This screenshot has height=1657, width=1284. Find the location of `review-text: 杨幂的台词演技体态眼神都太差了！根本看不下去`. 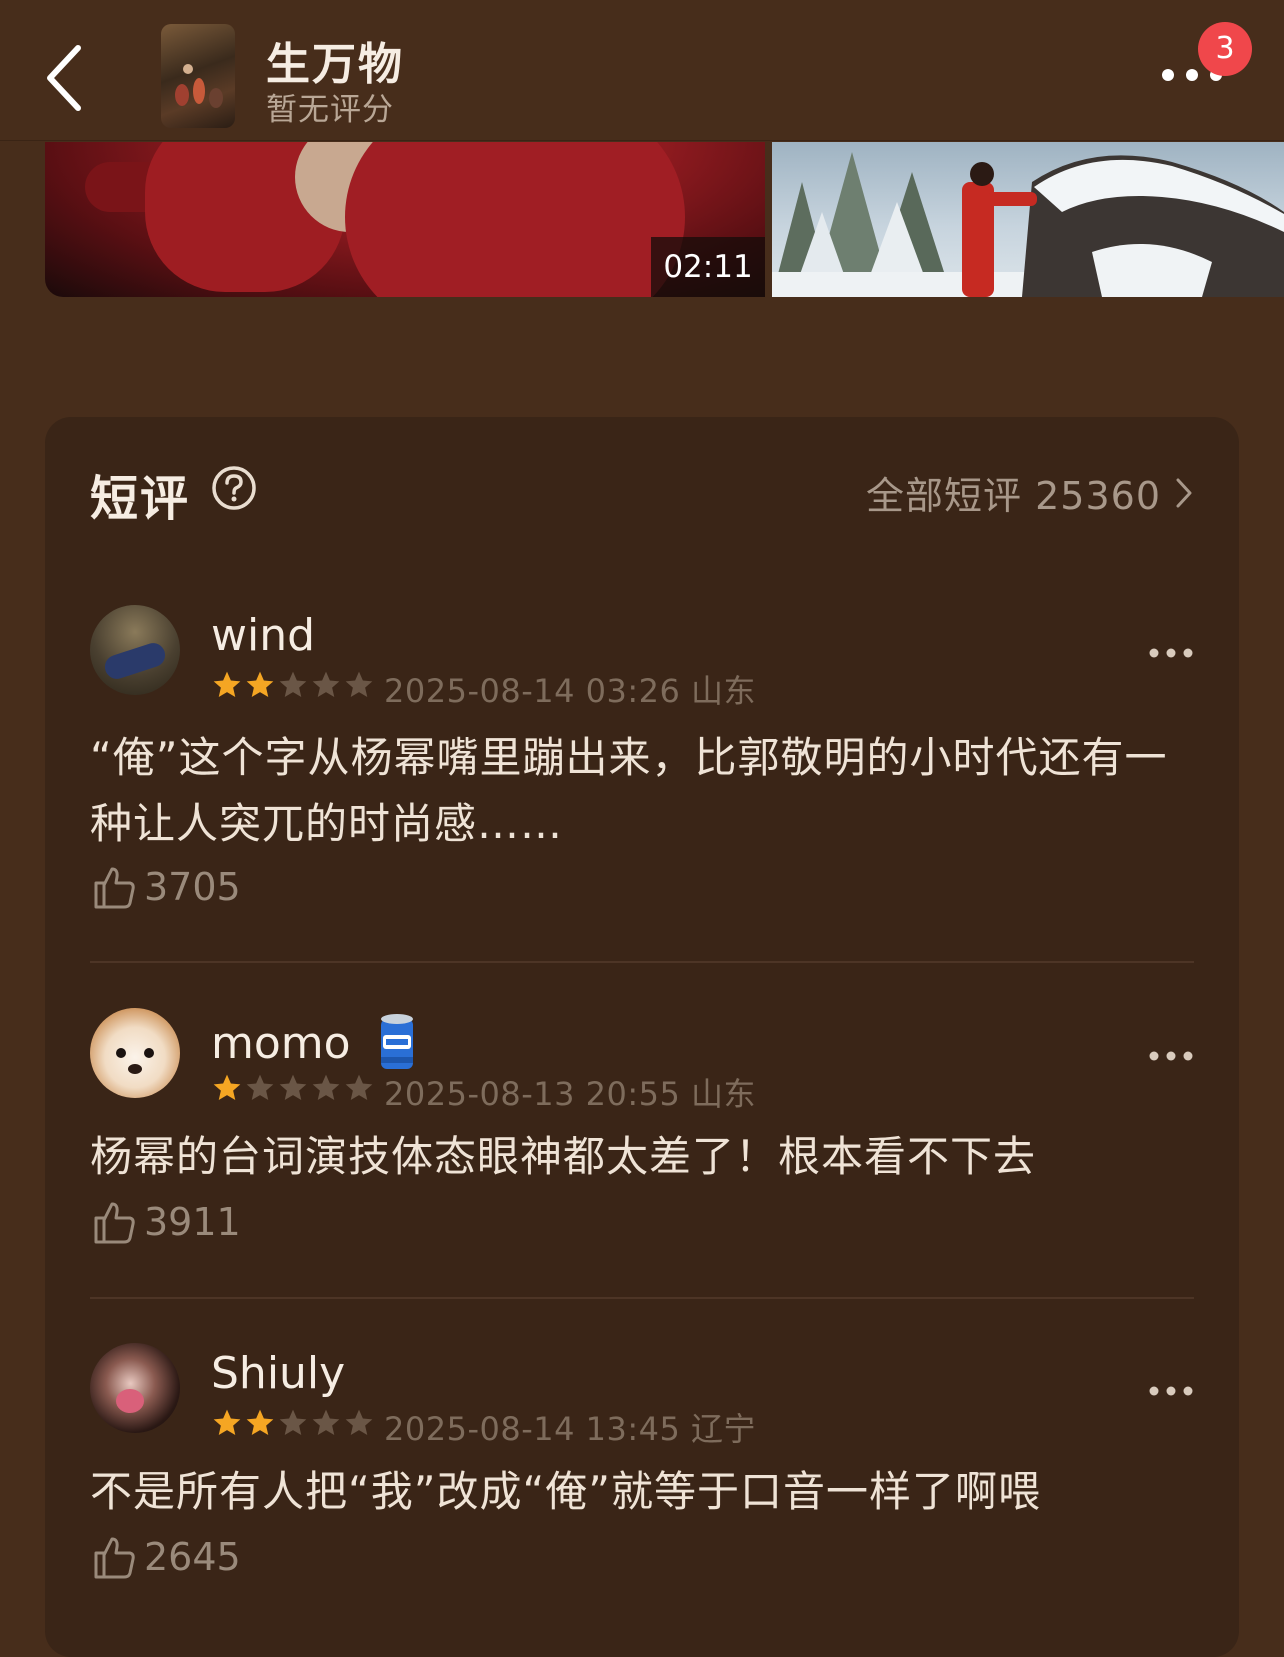

review-text: 杨幂的台词演技体态眼神都太差了！根本看不下去 is located at coordinates (563, 1156).